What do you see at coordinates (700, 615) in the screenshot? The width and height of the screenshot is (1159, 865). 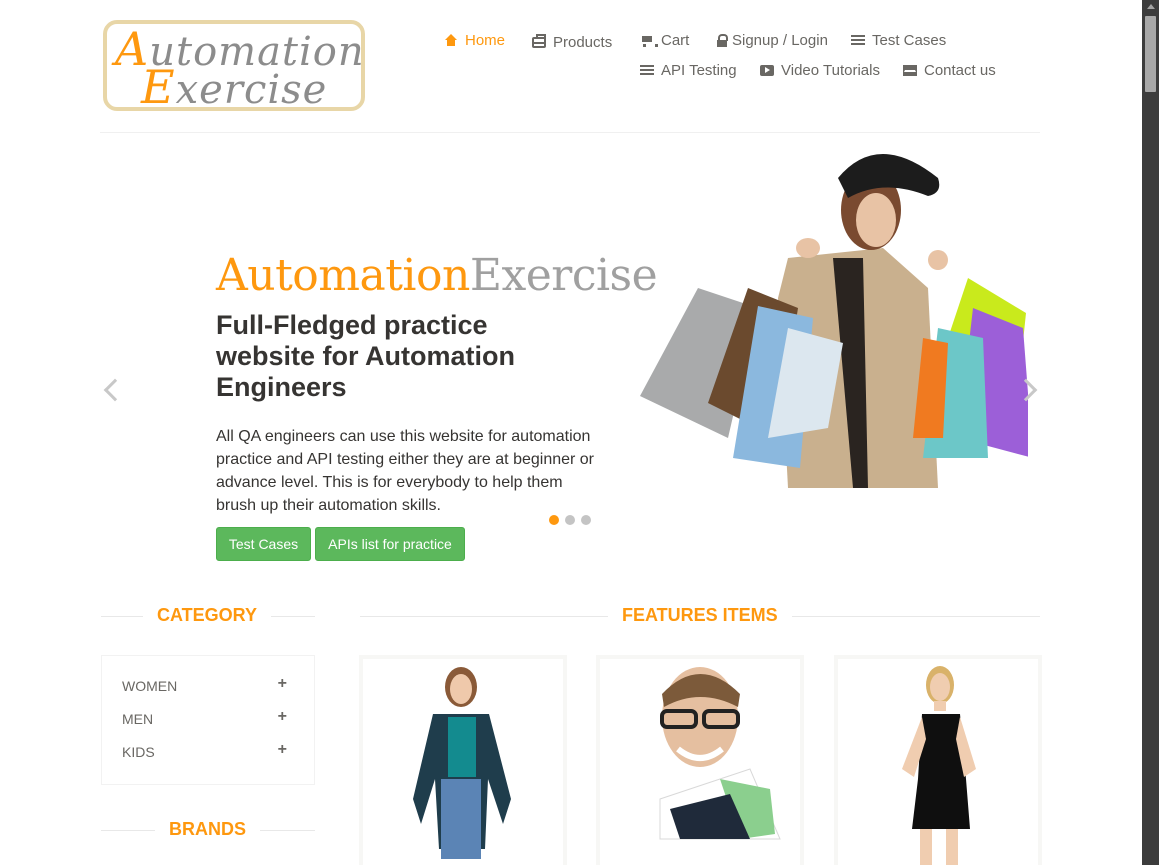 I see `features-title: FEATURES ITEMS` at bounding box center [700, 615].